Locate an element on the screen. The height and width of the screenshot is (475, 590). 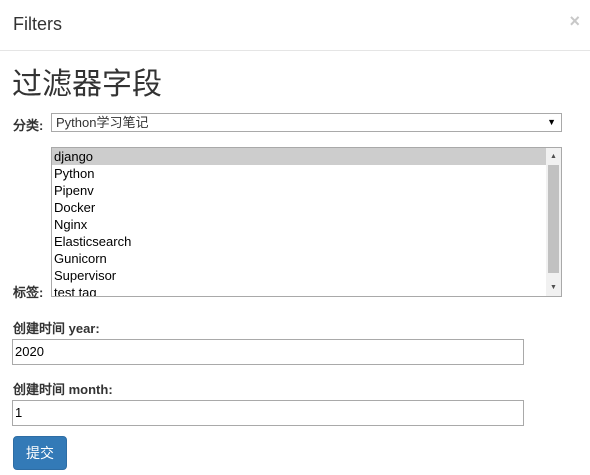
modal-header: Filters × is located at coordinates (295, 25).